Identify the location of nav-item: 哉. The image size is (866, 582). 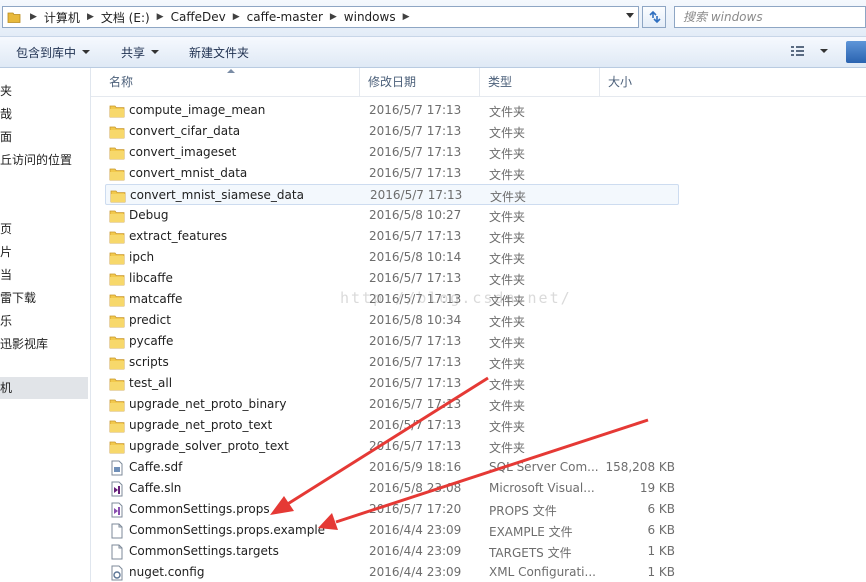
(6, 113).